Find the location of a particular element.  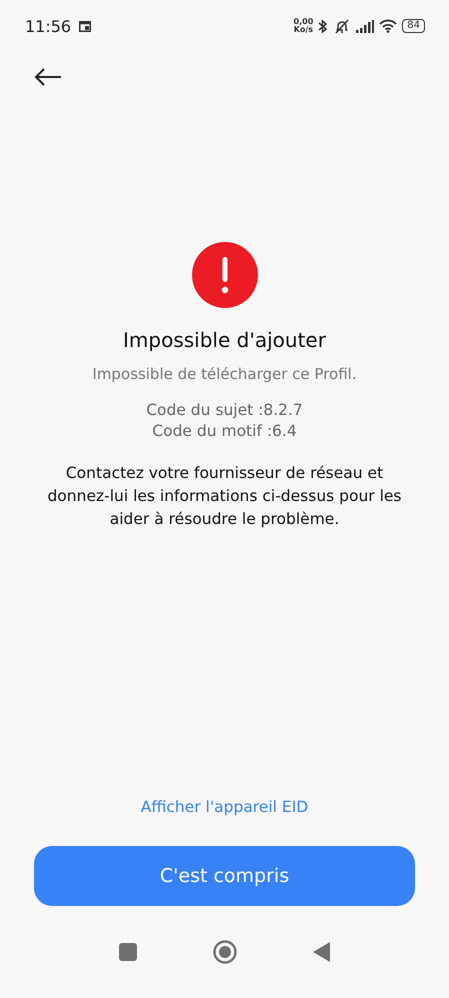

recents-icon is located at coordinates (127, 952).